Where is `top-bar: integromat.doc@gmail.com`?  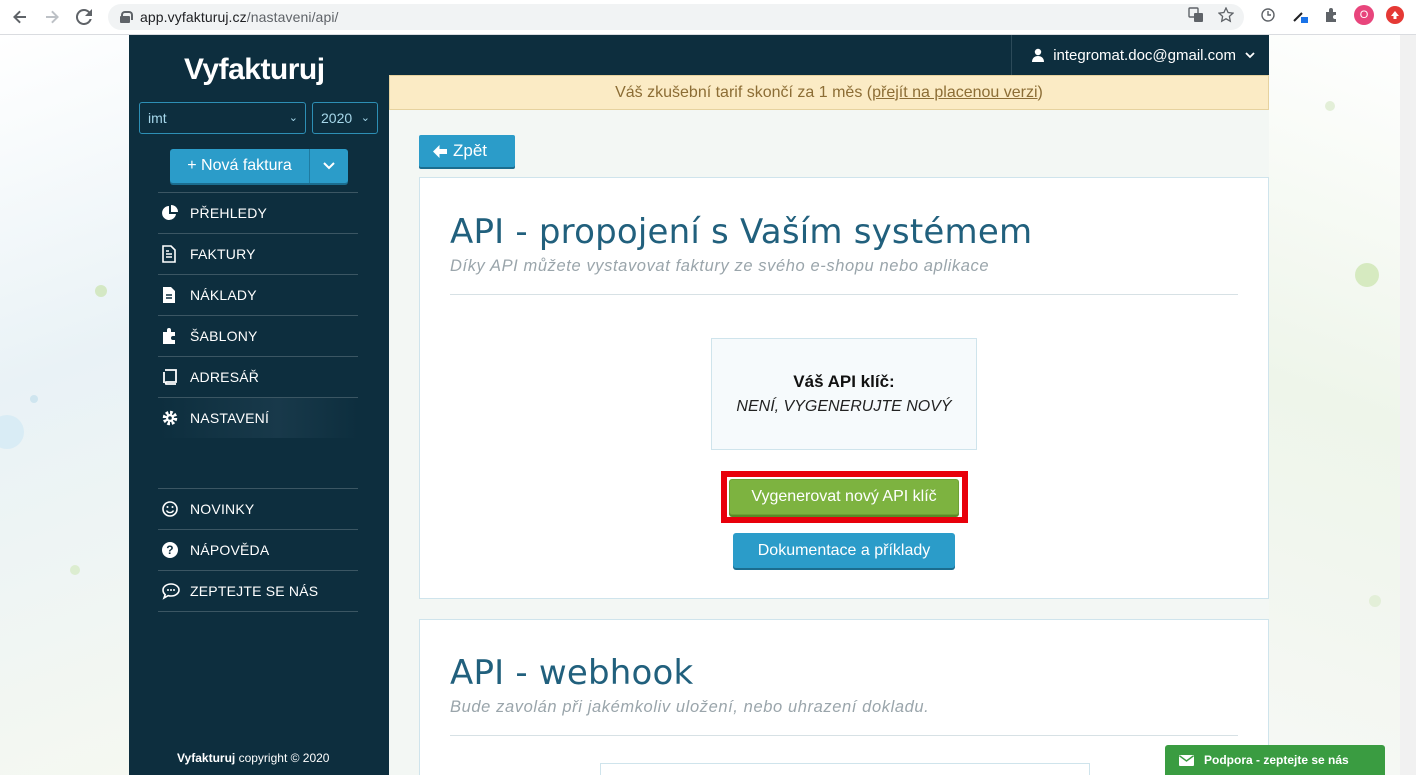 top-bar: integromat.doc@gmail.com is located at coordinates (829, 55).